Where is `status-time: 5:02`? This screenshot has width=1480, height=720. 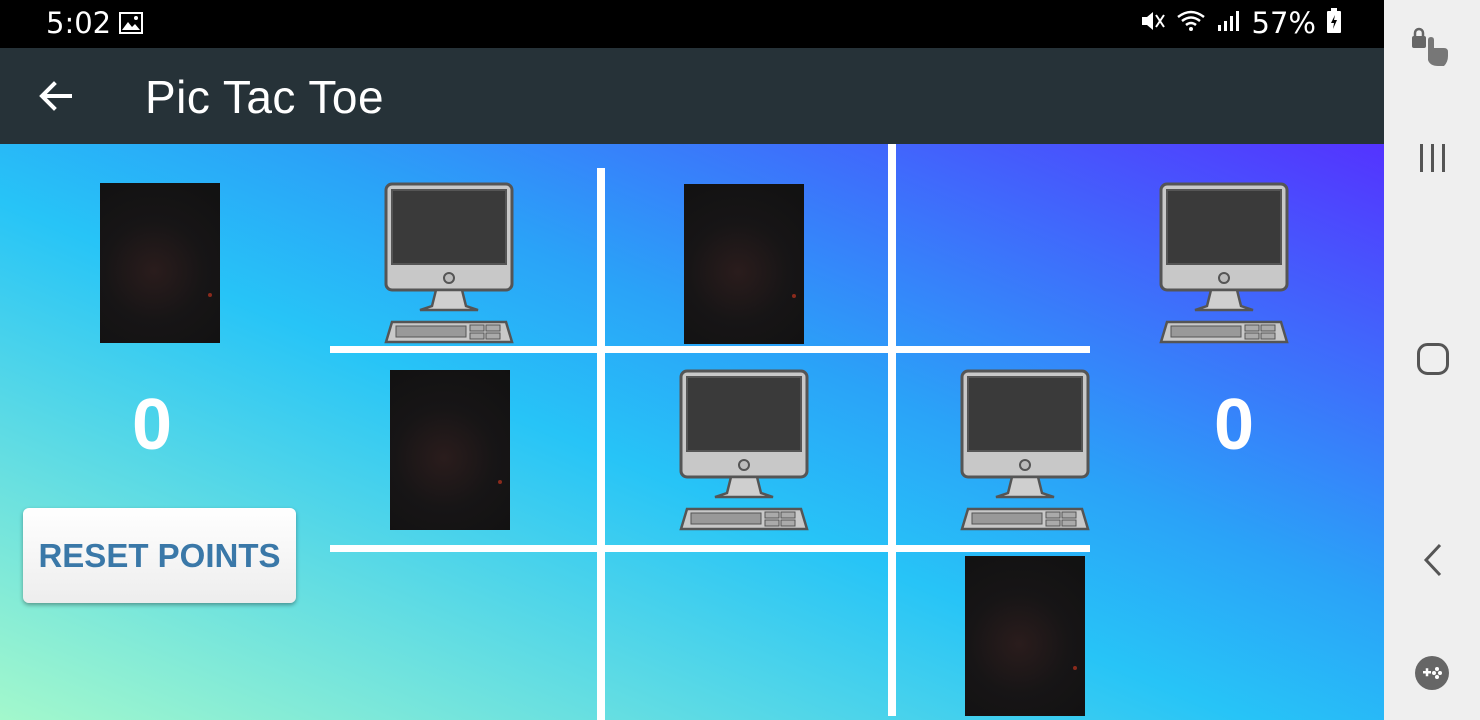
status-time: 5:02 is located at coordinates (79, 23).